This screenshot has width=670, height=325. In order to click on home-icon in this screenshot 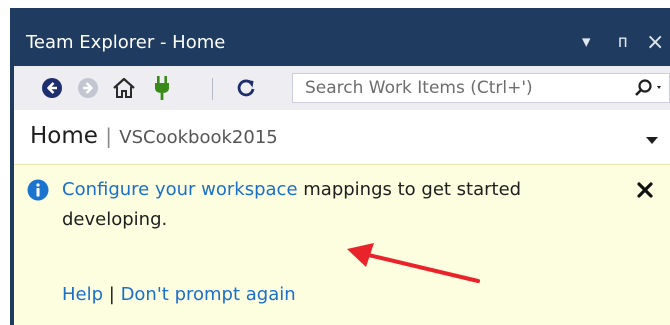, I will do `click(124, 87)`.